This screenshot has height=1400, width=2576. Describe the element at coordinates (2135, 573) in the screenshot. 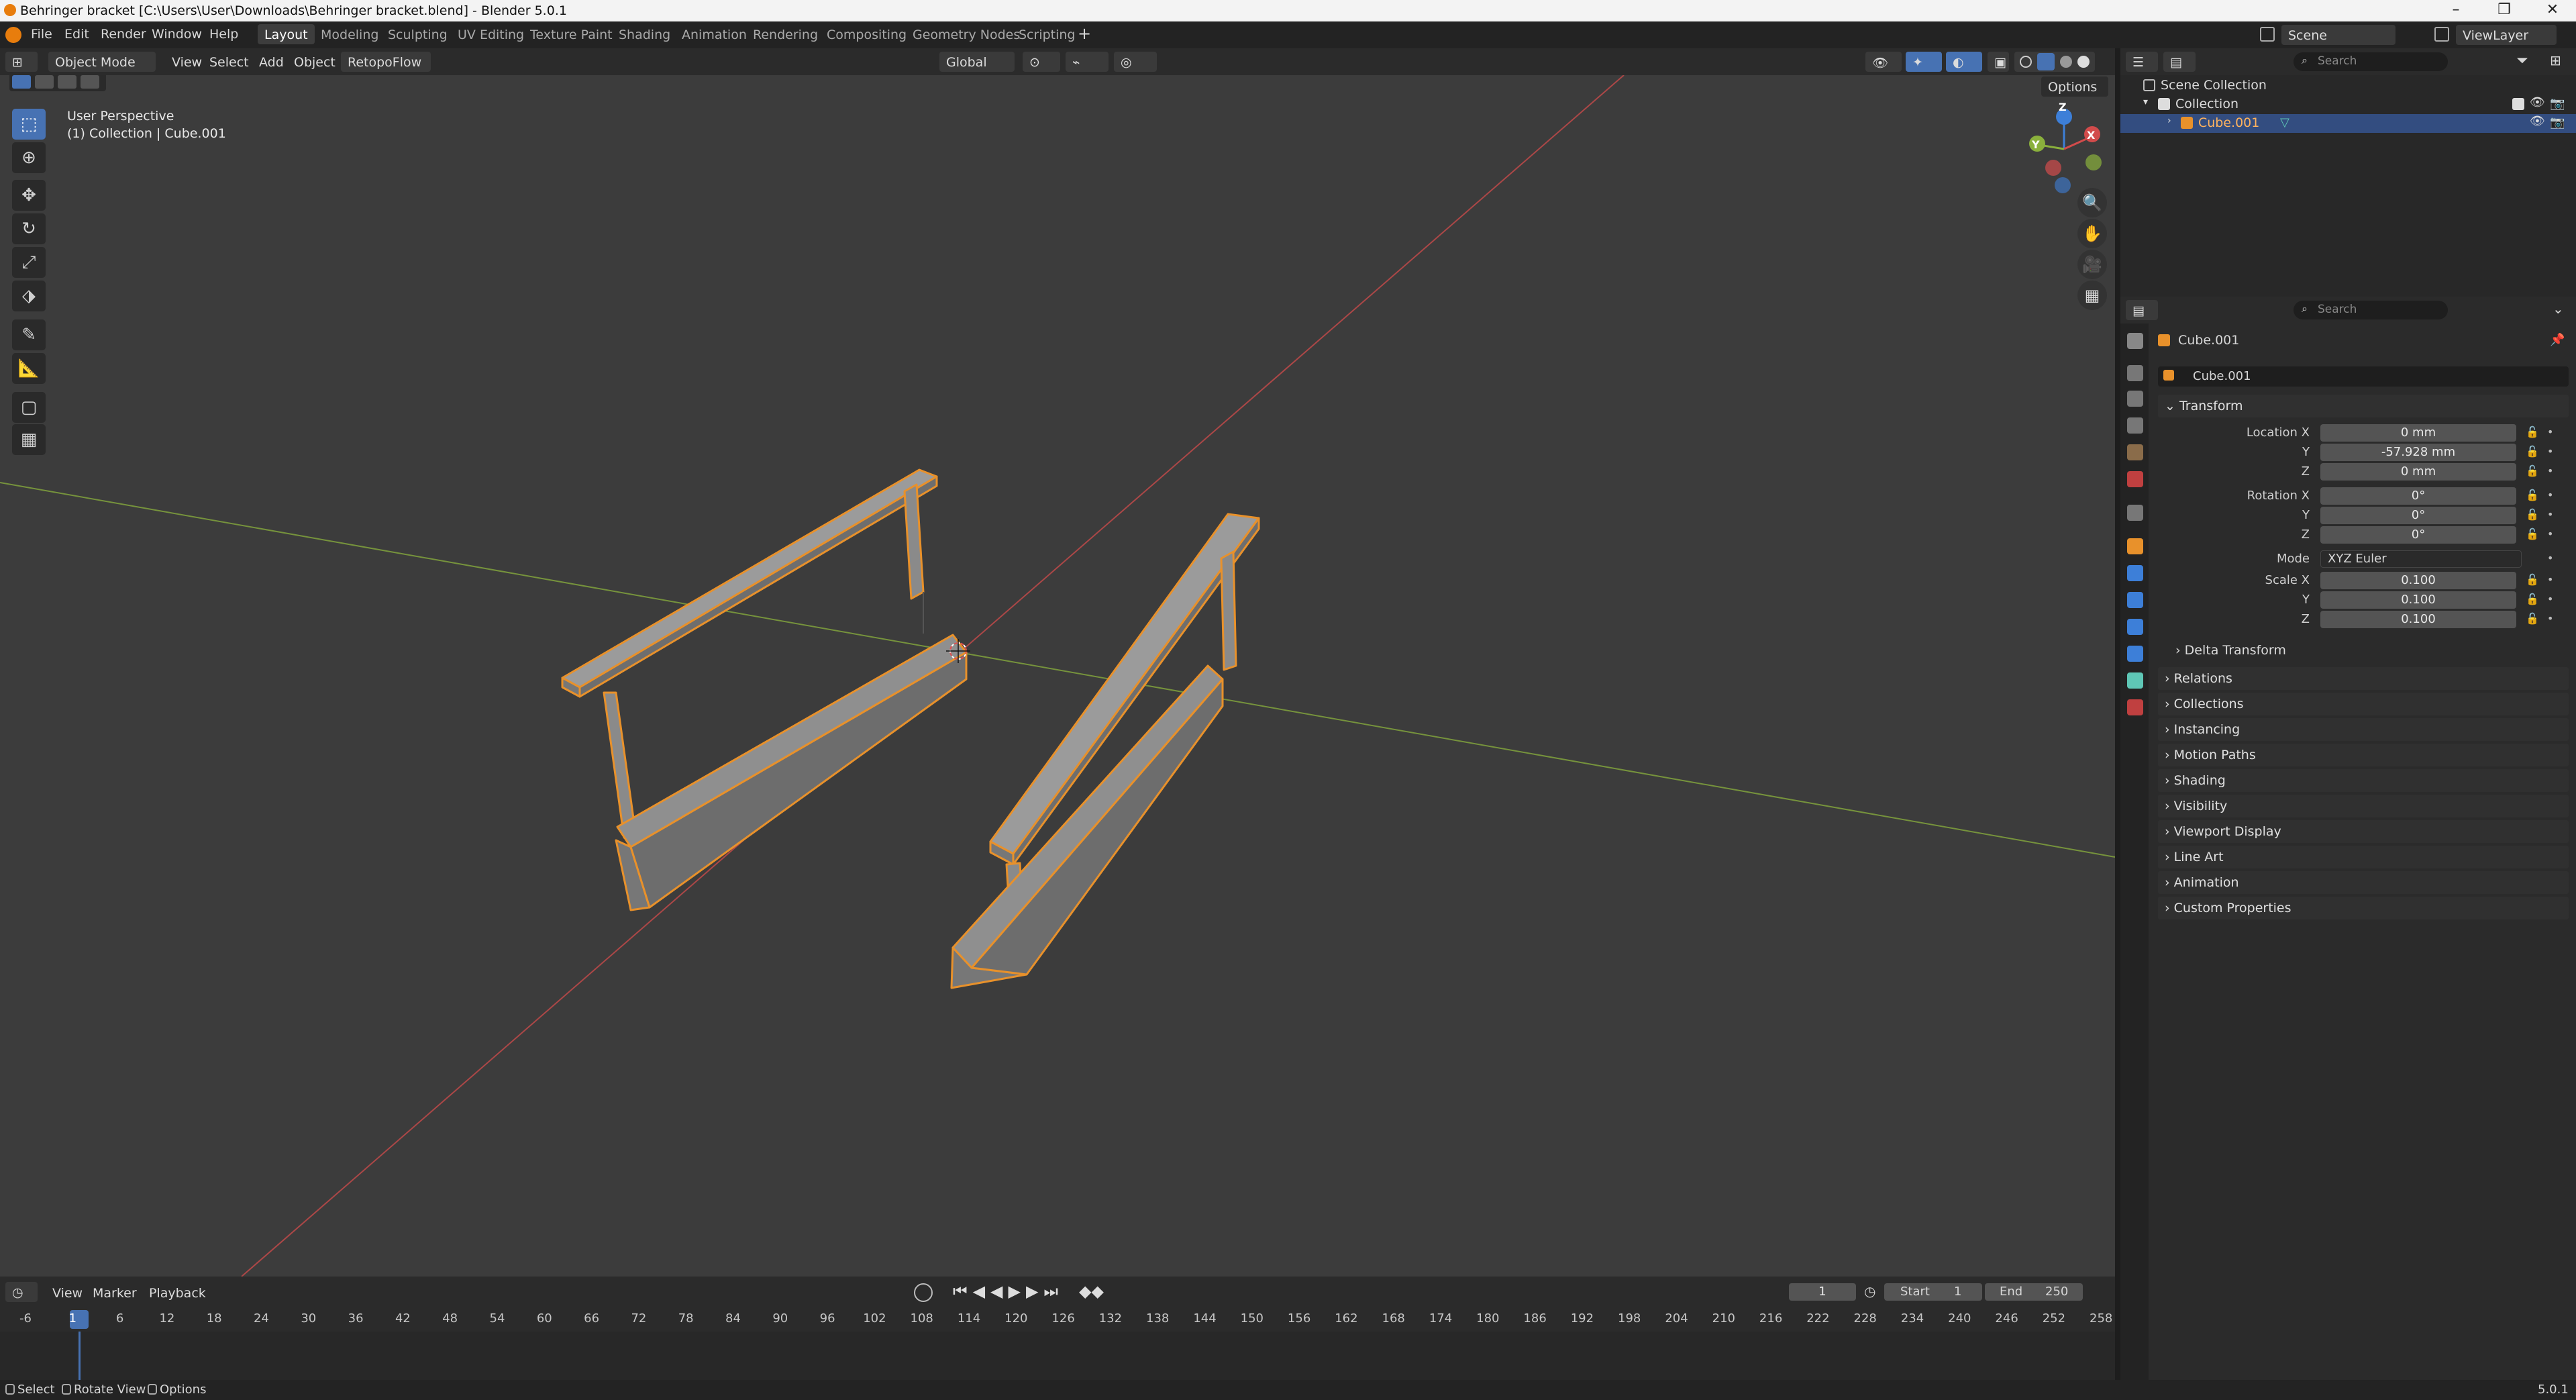

I see `modifier-tab-icon` at that location.